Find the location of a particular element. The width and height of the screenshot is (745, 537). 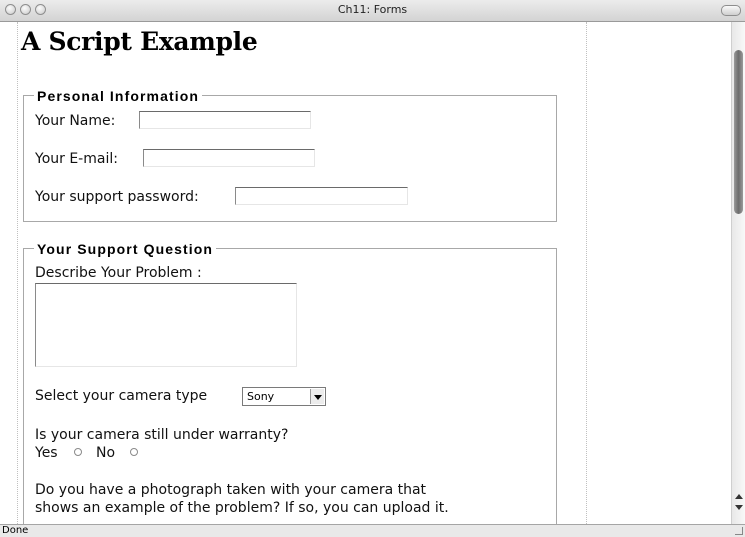

camera-type-value: Sony is located at coordinates (261, 396).